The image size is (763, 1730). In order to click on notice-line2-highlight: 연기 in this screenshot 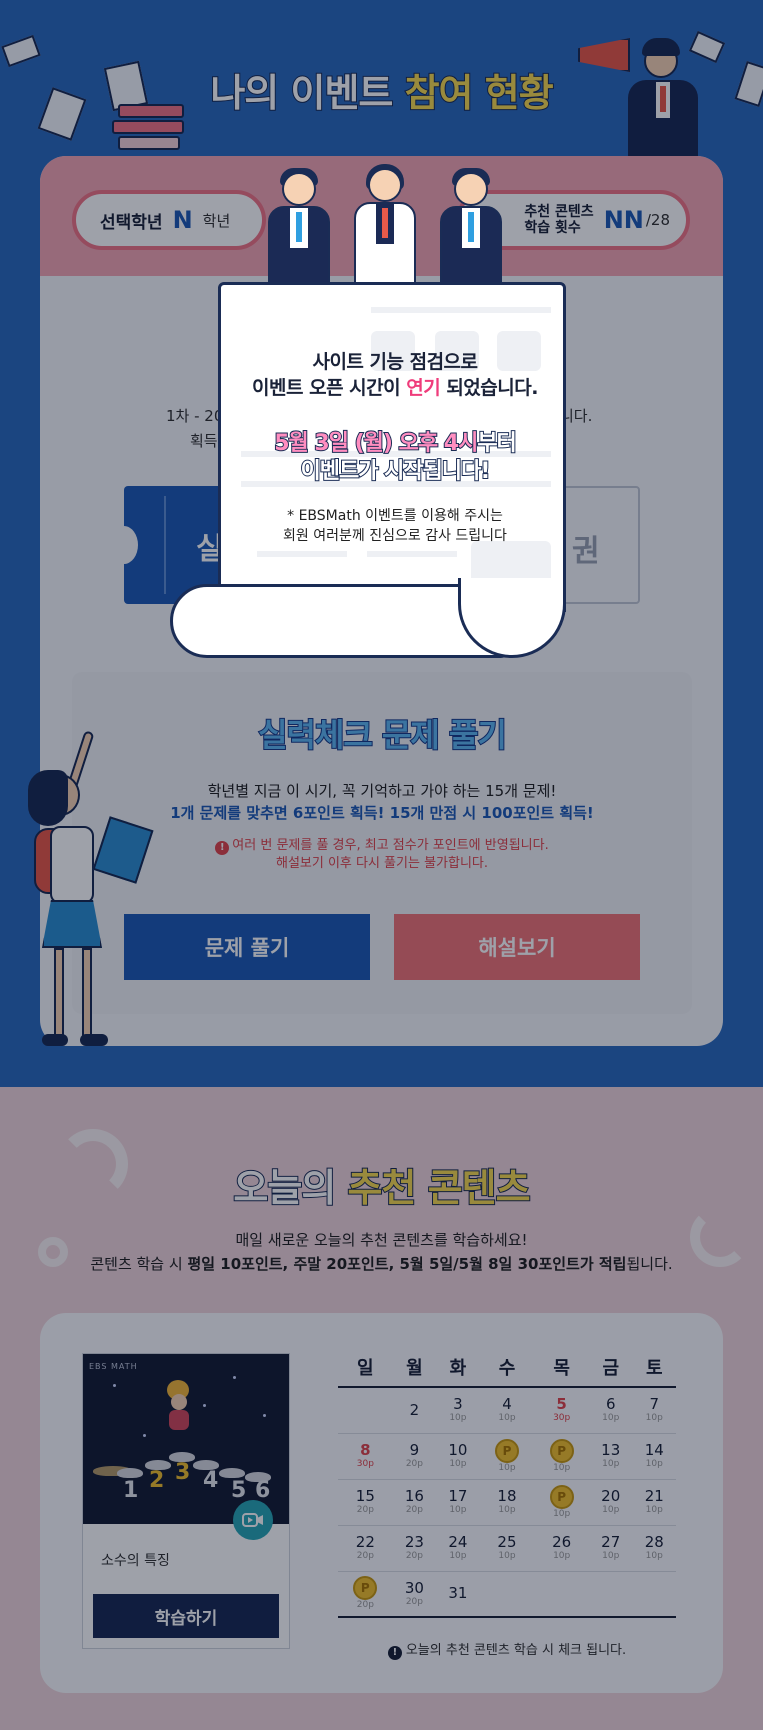, I will do `click(423, 388)`.